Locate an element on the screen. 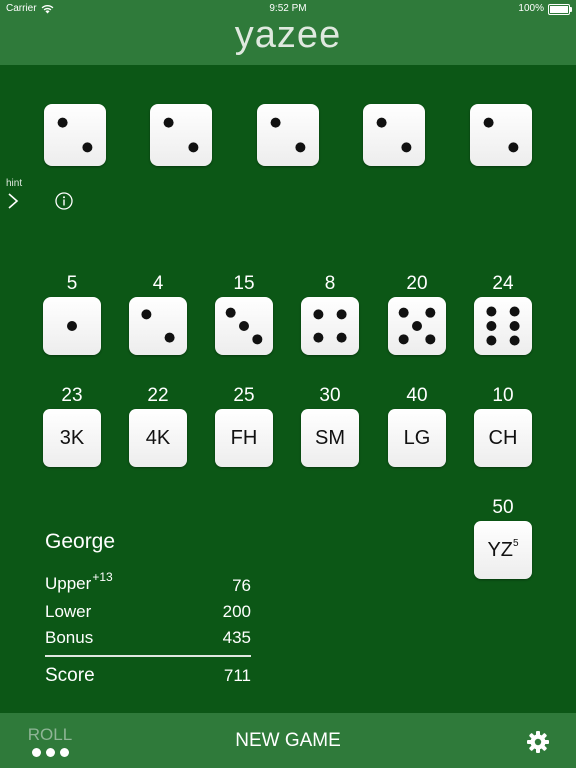 The width and height of the screenshot is (576, 768). upper-category-score: 4 is located at coordinates (158, 283).